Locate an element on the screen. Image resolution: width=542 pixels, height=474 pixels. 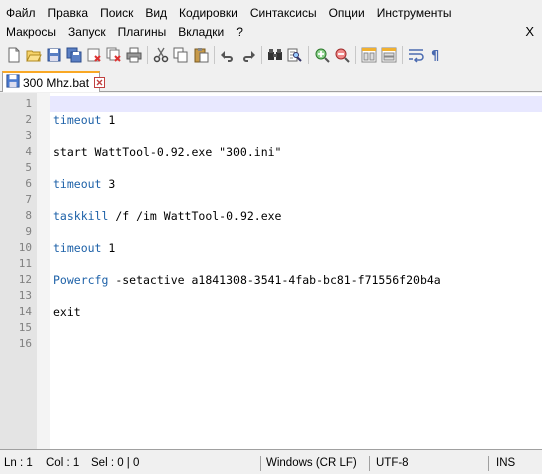
document-tab-bar: 300 Mhz.bat is located at coordinates (271, 80).